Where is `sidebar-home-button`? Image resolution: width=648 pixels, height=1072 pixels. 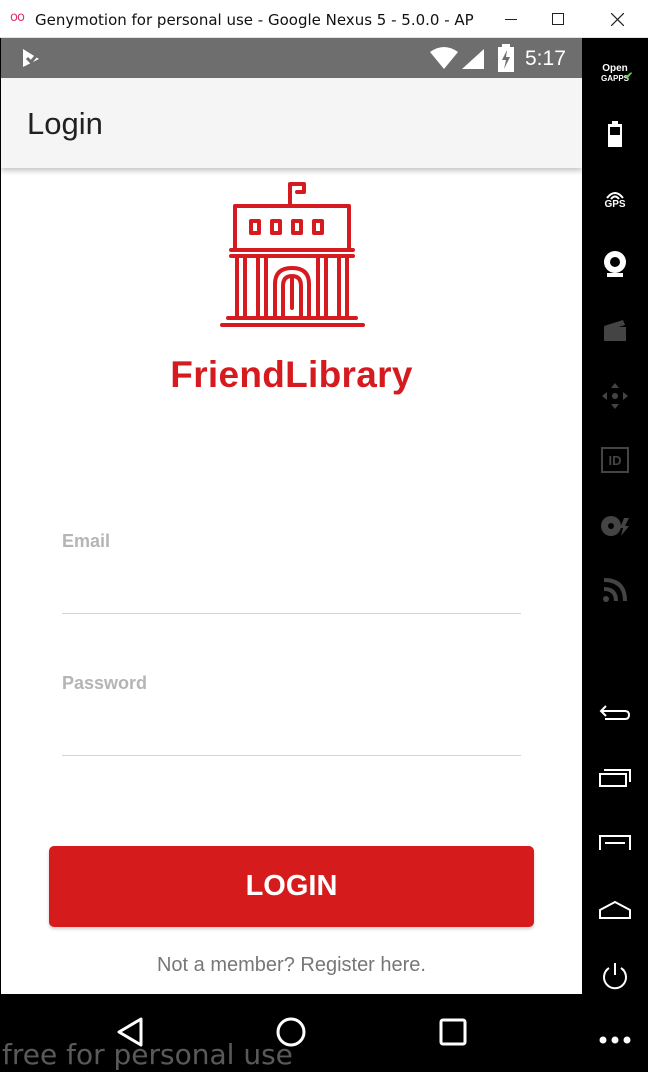 sidebar-home-button is located at coordinates (615, 910).